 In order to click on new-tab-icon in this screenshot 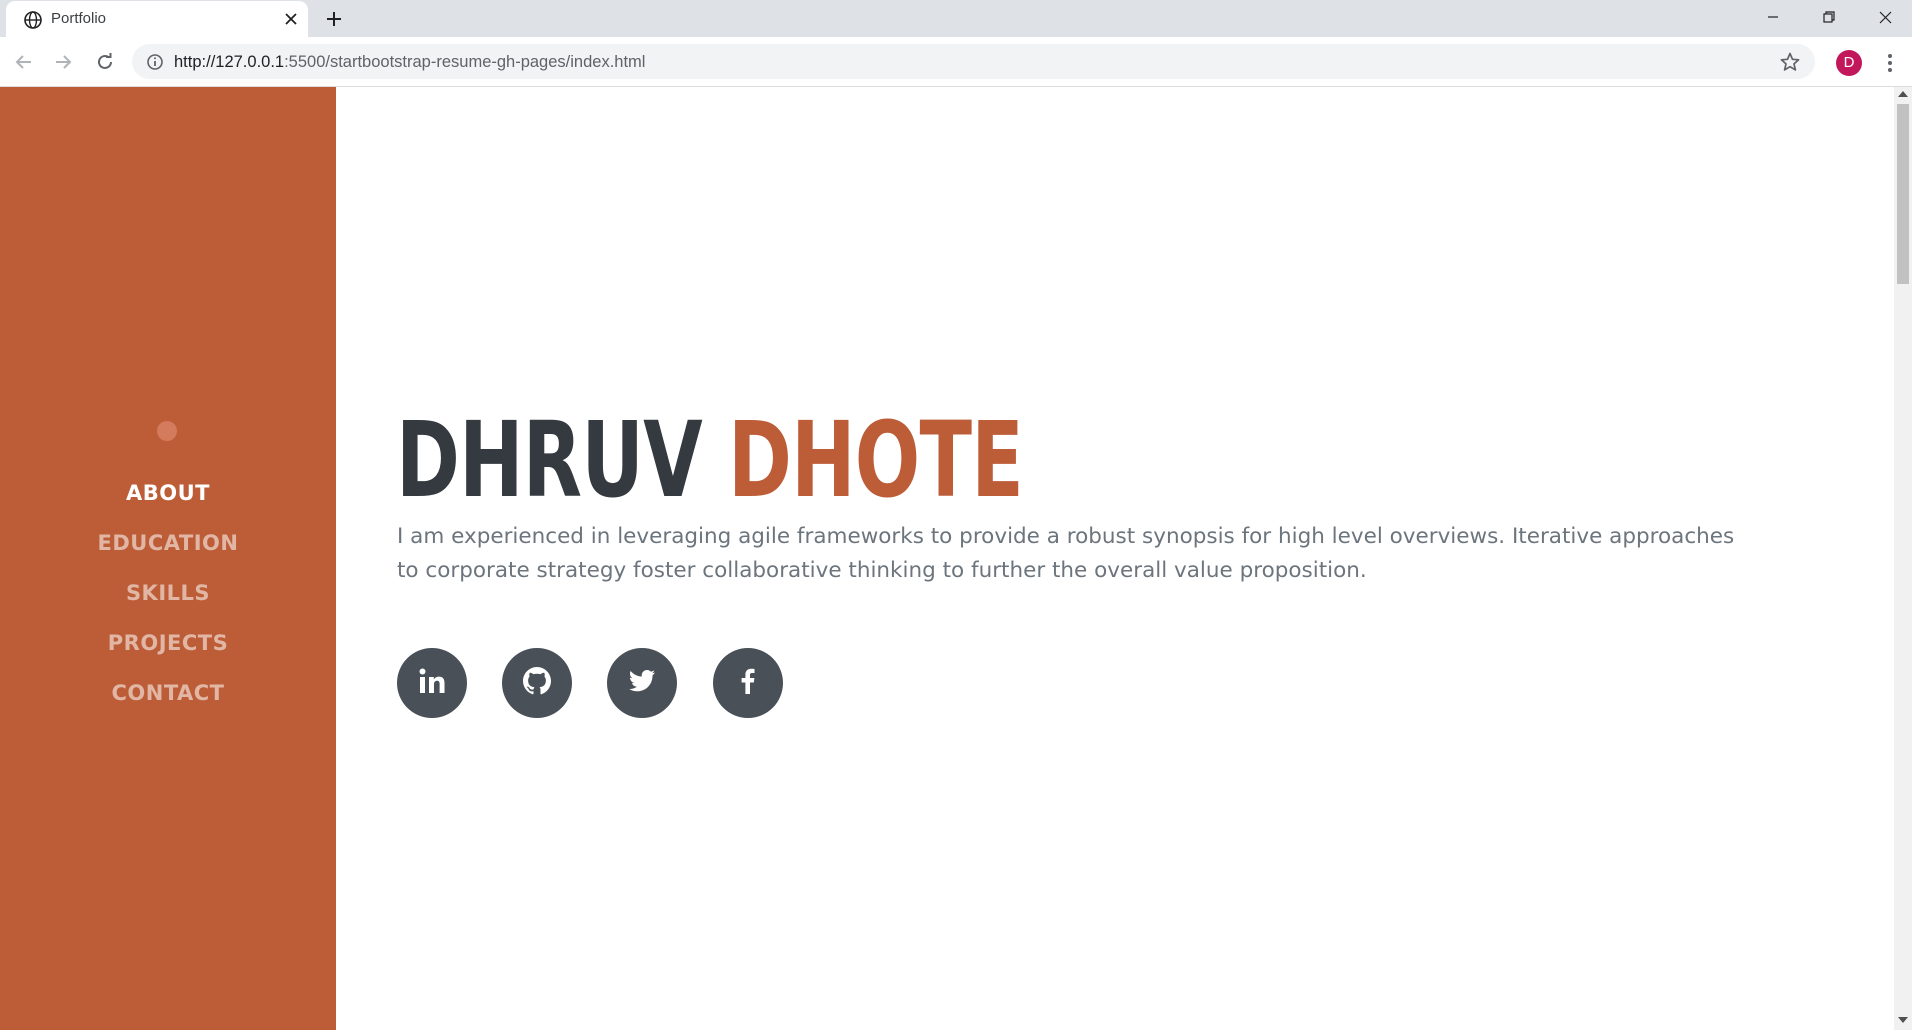, I will do `click(334, 19)`.